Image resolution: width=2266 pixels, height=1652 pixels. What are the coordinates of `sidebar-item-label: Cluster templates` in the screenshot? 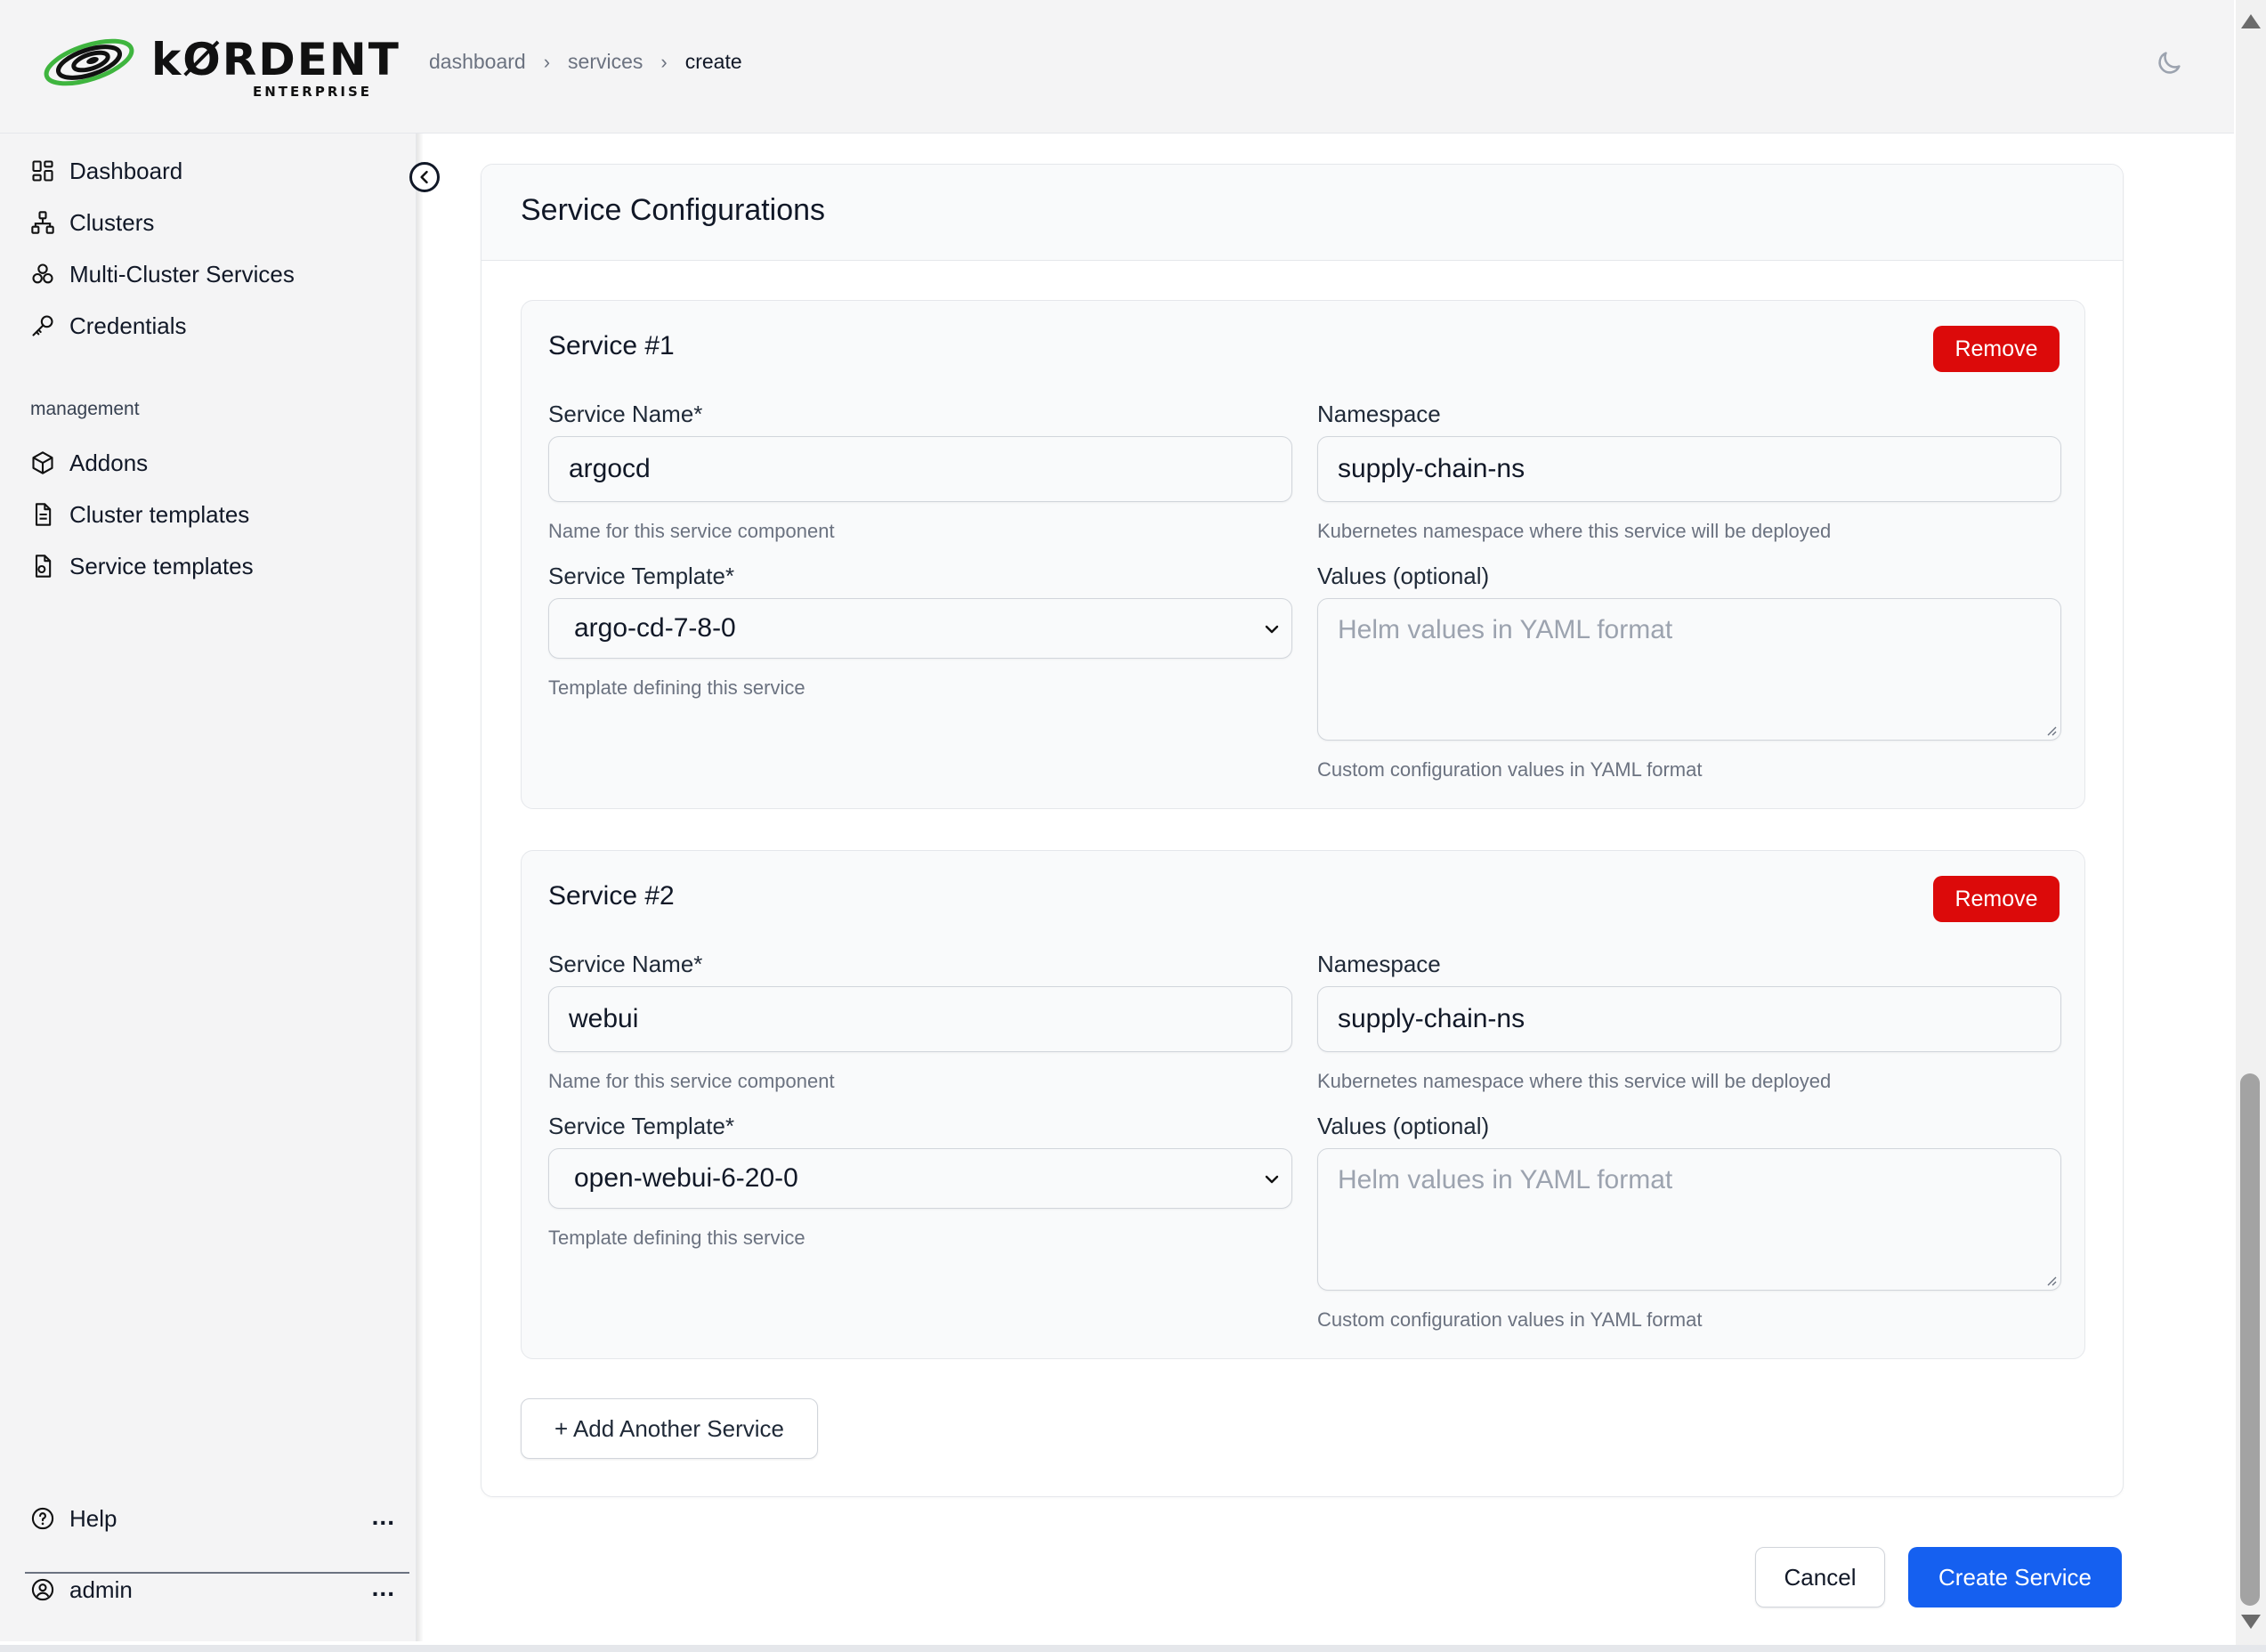 It's located at (159, 514).